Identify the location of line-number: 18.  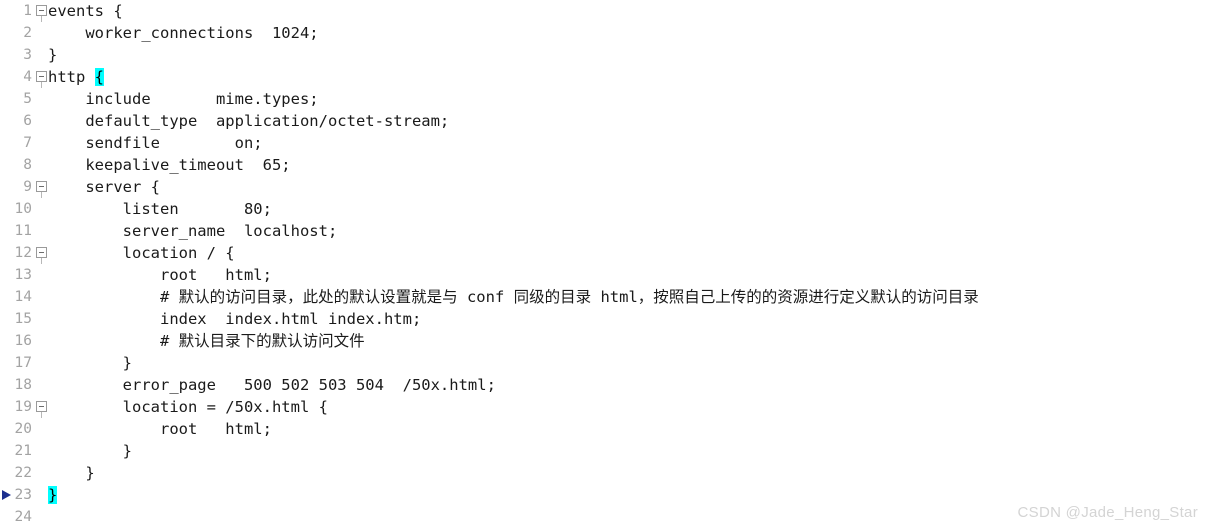
(23, 385).